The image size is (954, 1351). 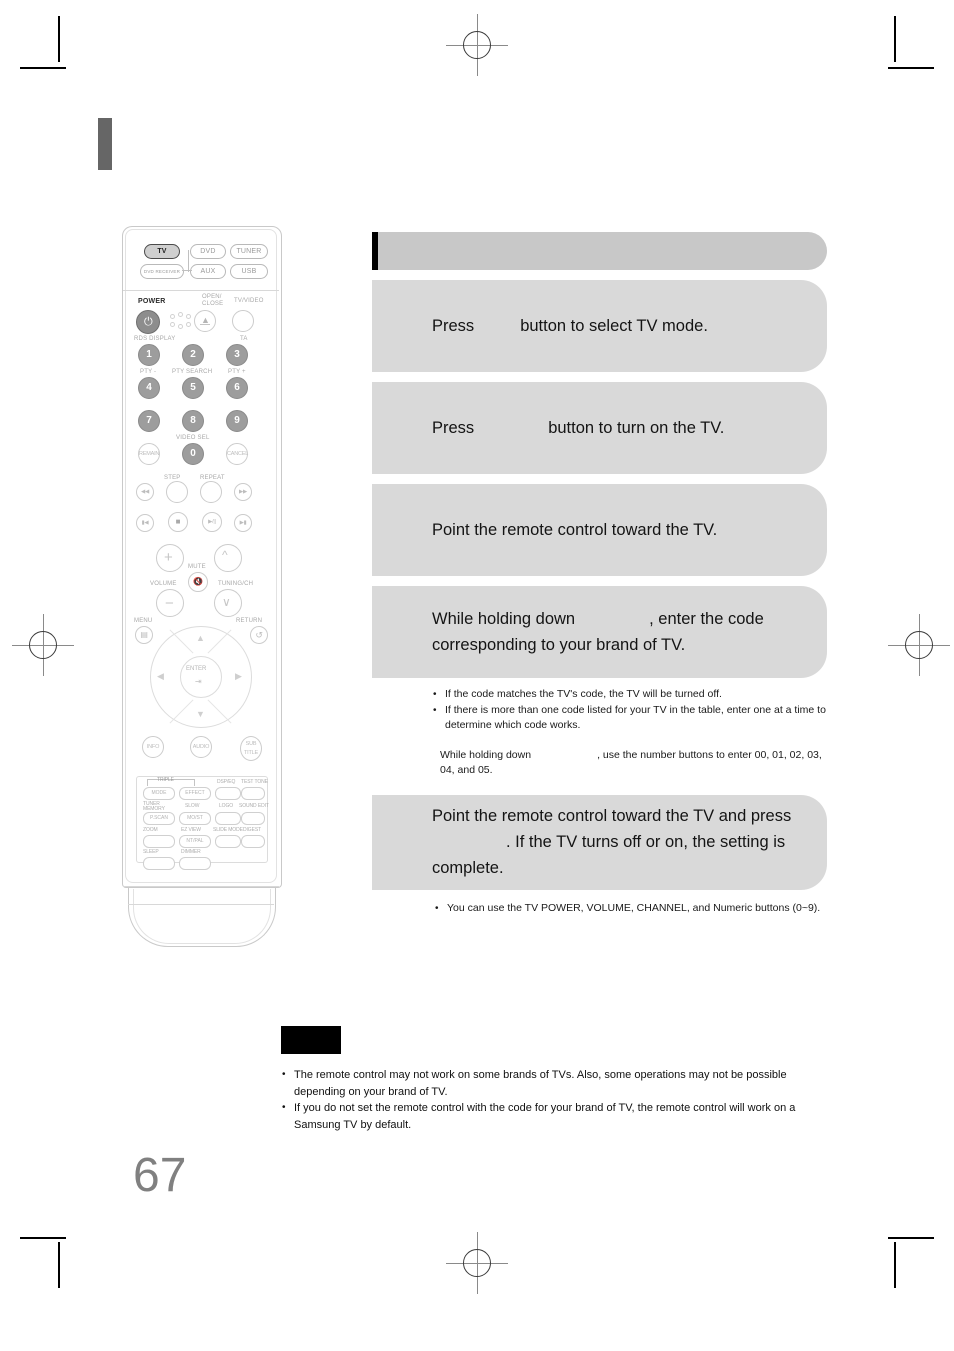 What do you see at coordinates (105, 144) in the screenshot?
I see `page-header-accent` at bounding box center [105, 144].